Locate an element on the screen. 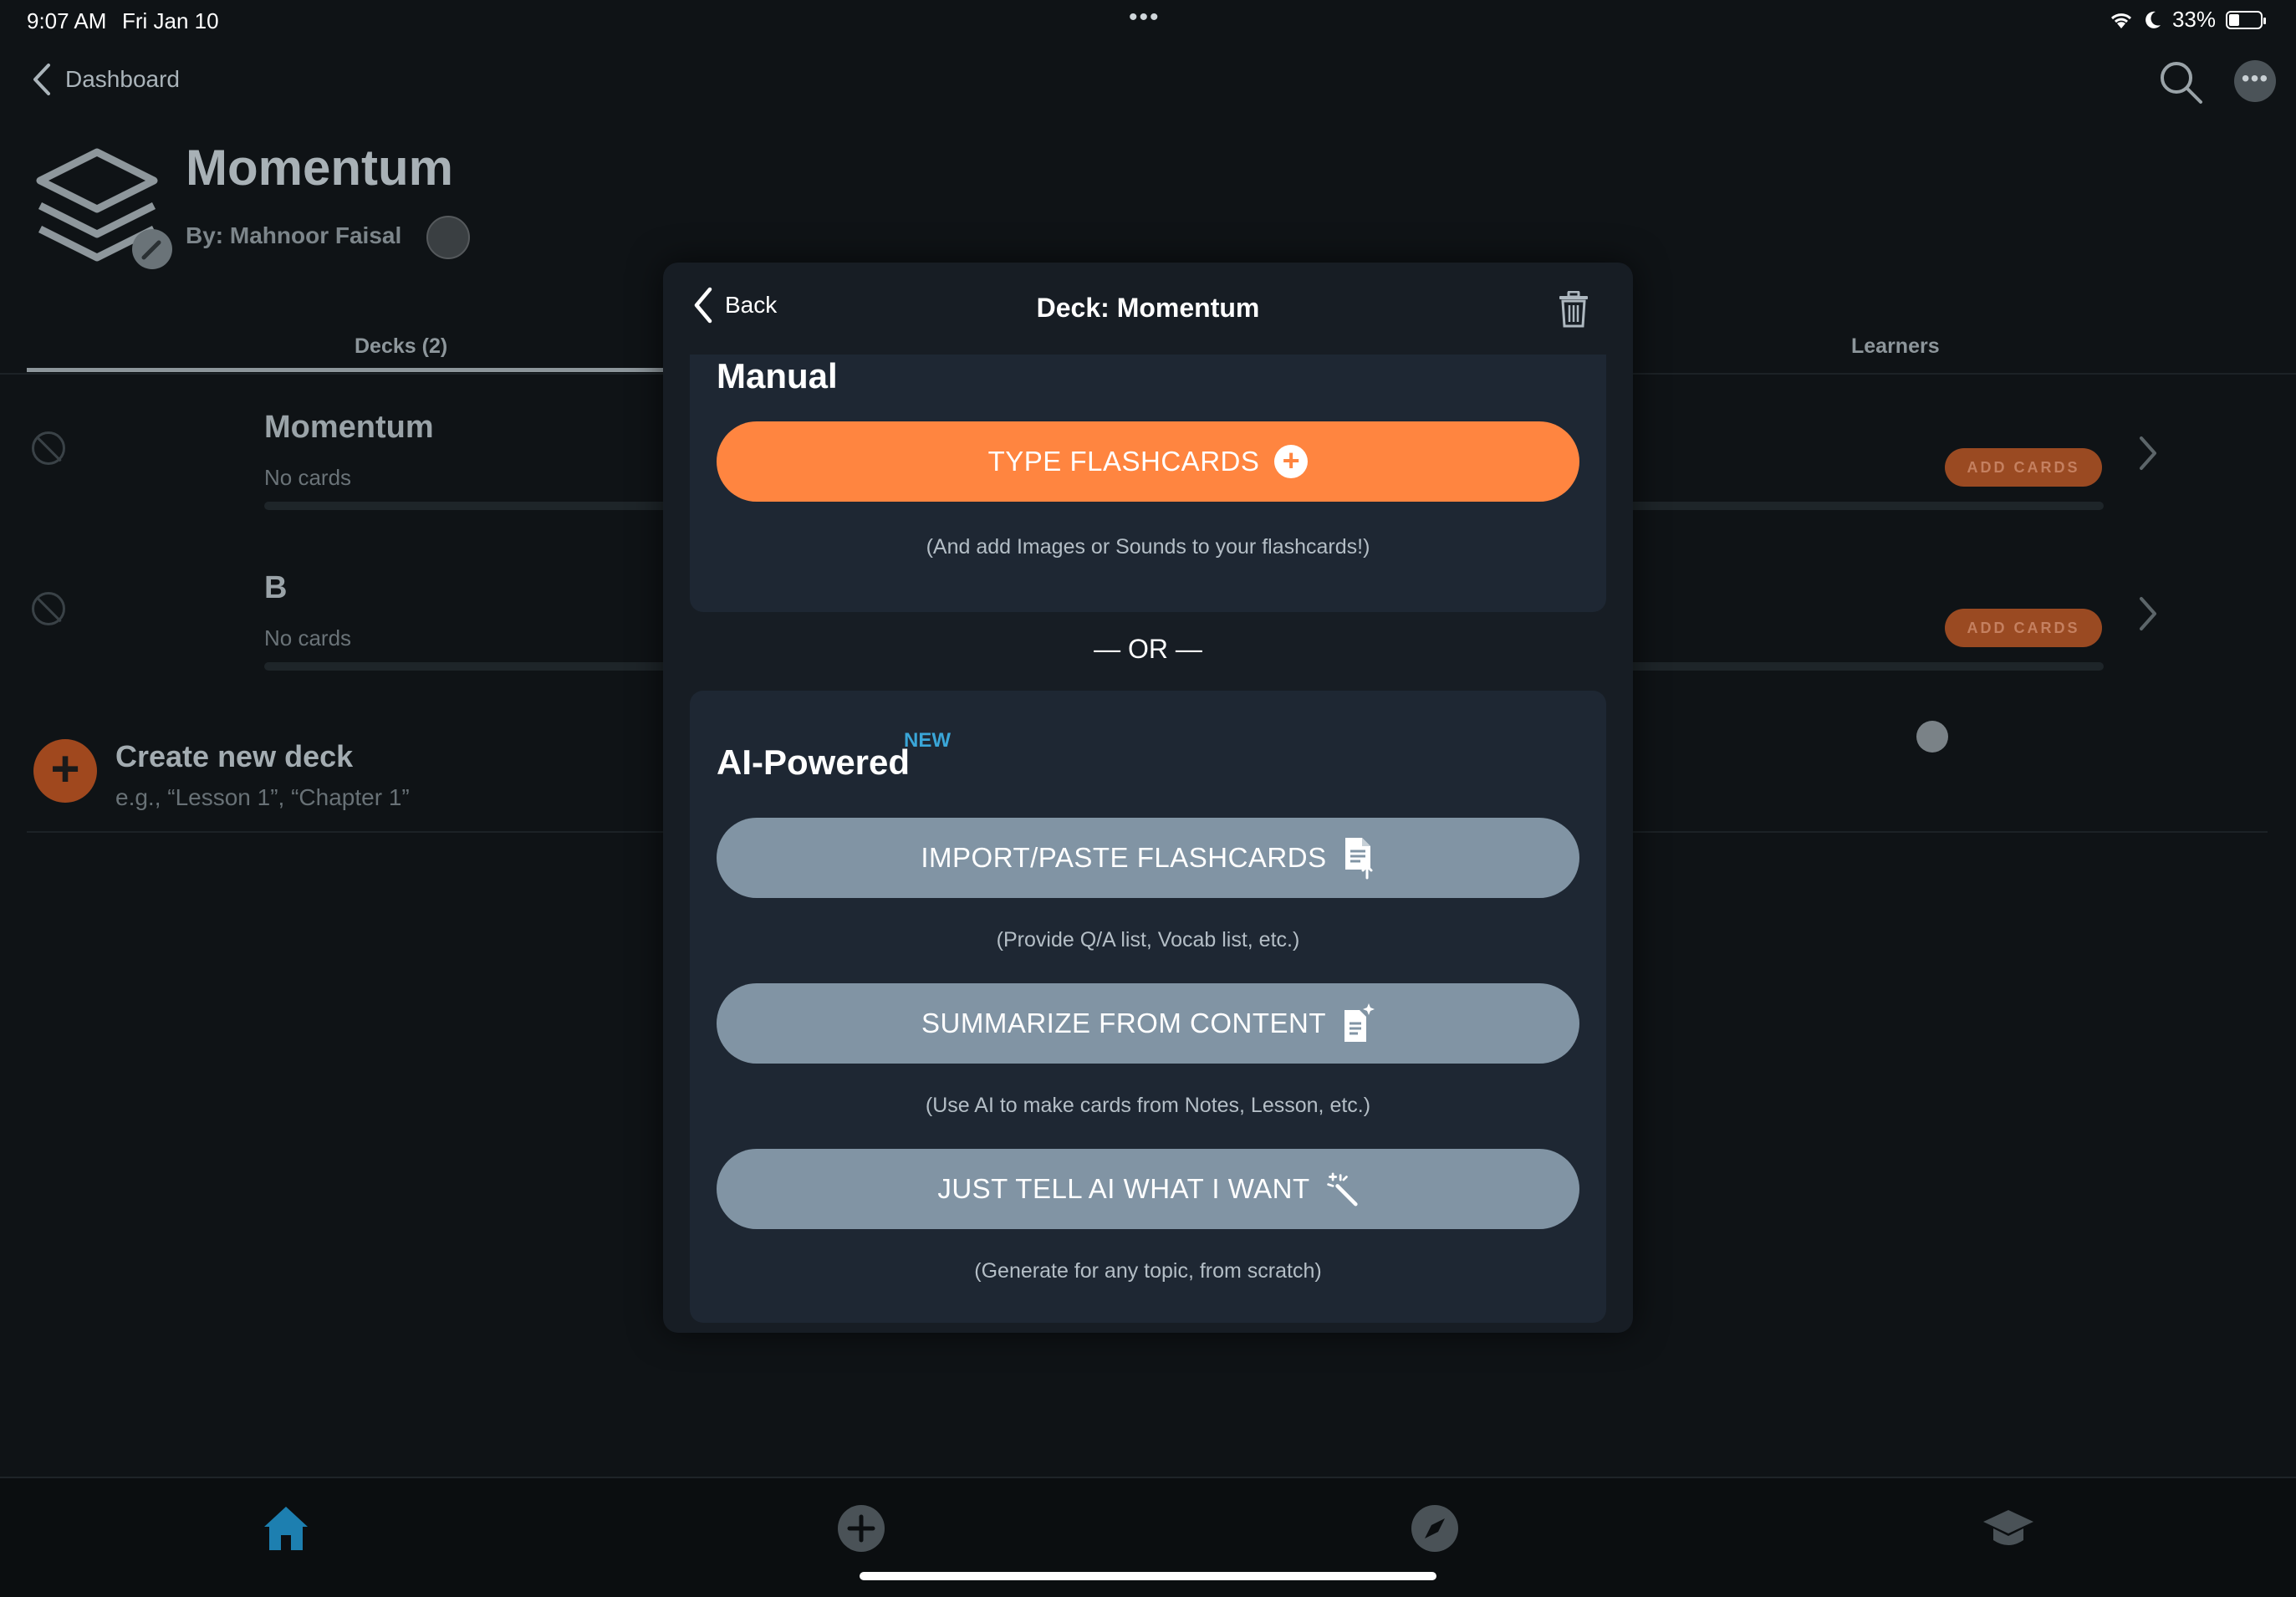  modal-title: Deck: Momentum is located at coordinates (1148, 308).